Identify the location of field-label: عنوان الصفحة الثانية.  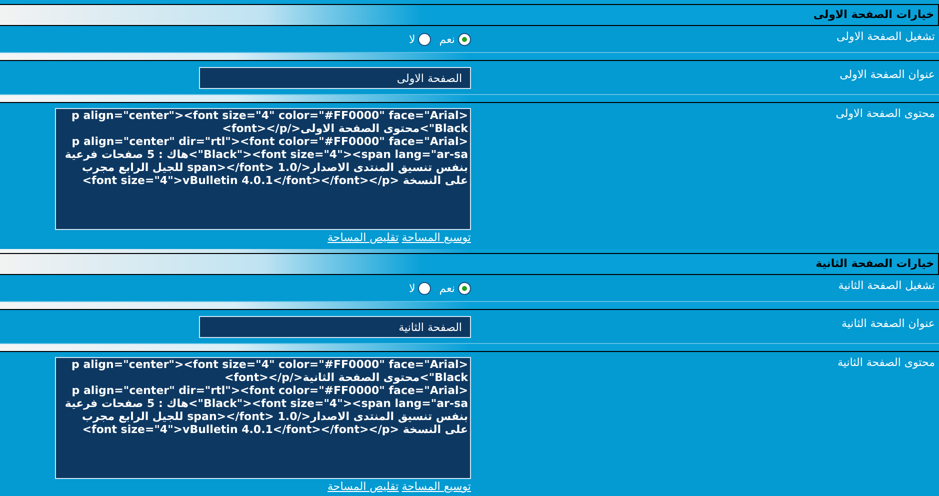
(888, 324).